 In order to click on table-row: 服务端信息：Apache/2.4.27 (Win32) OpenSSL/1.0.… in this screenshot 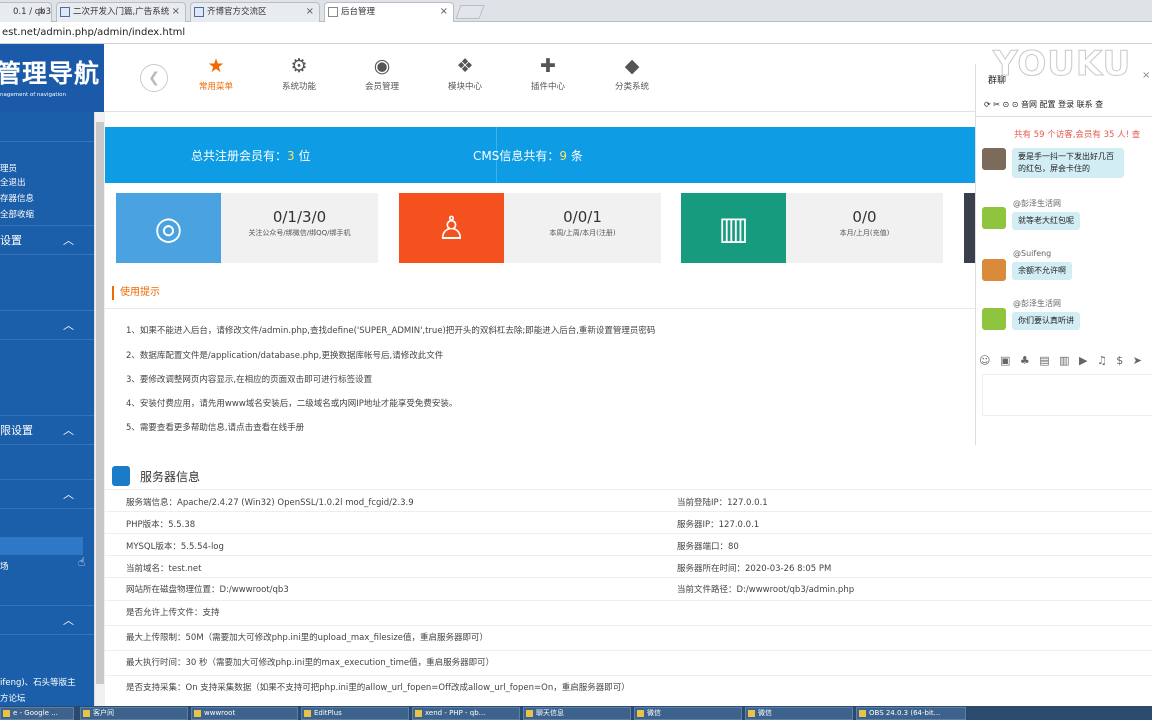, I will do `click(628, 500)`.